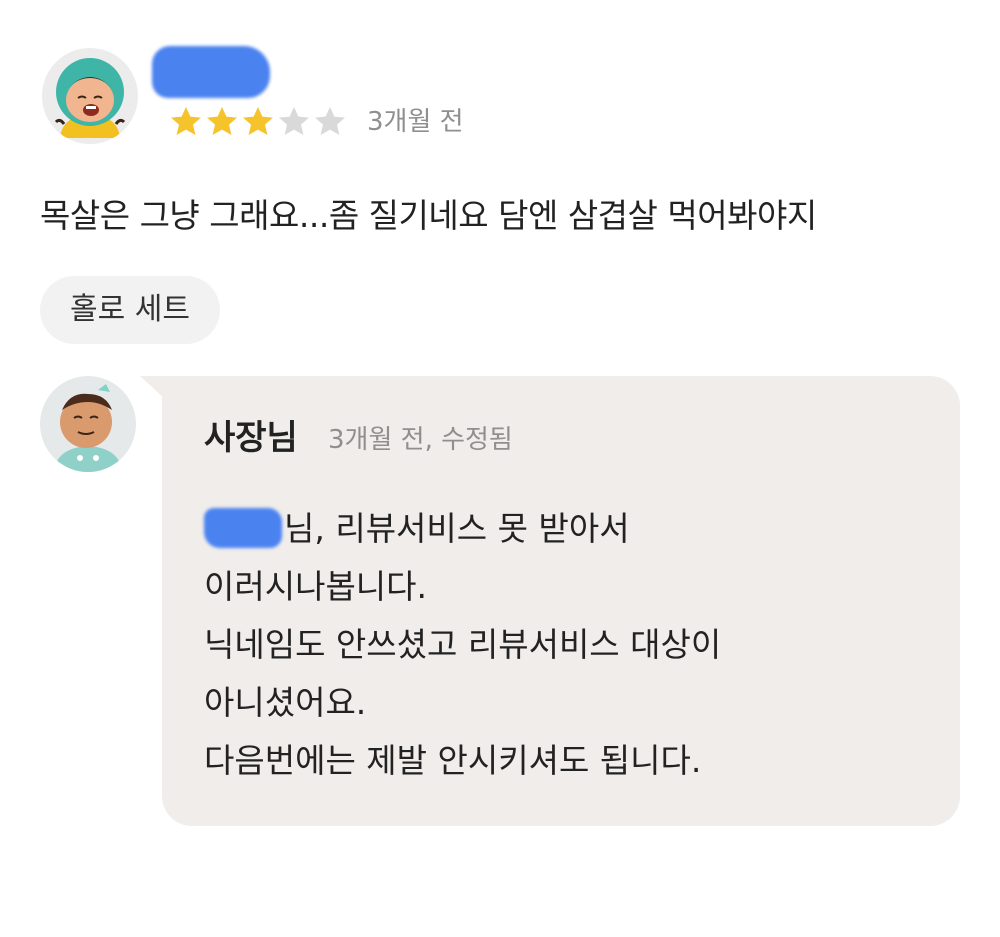  What do you see at coordinates (211, 72) in the screenshot?
I see `reviewer-name-redacted` at bounding box center [211, 72].